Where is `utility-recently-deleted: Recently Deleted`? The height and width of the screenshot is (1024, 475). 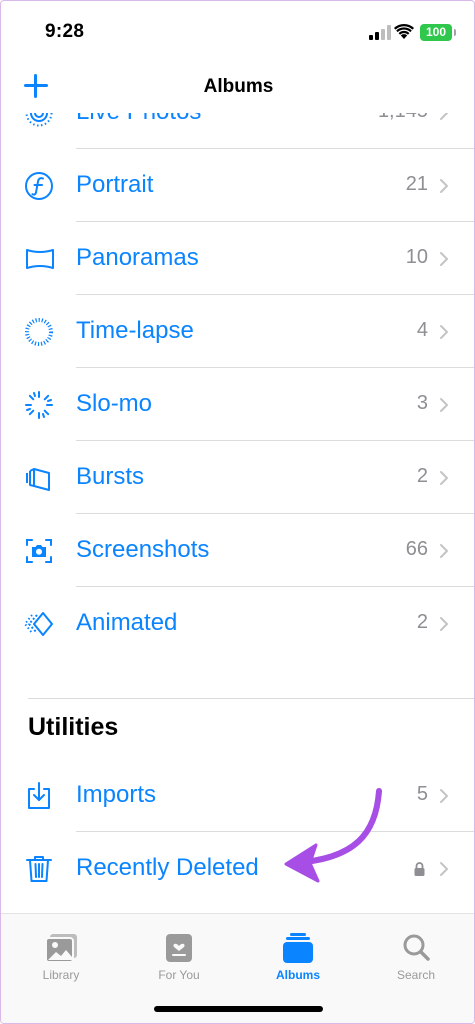 utility-recently-deleted: Recently Deleted is located at coordinates (237, 868).